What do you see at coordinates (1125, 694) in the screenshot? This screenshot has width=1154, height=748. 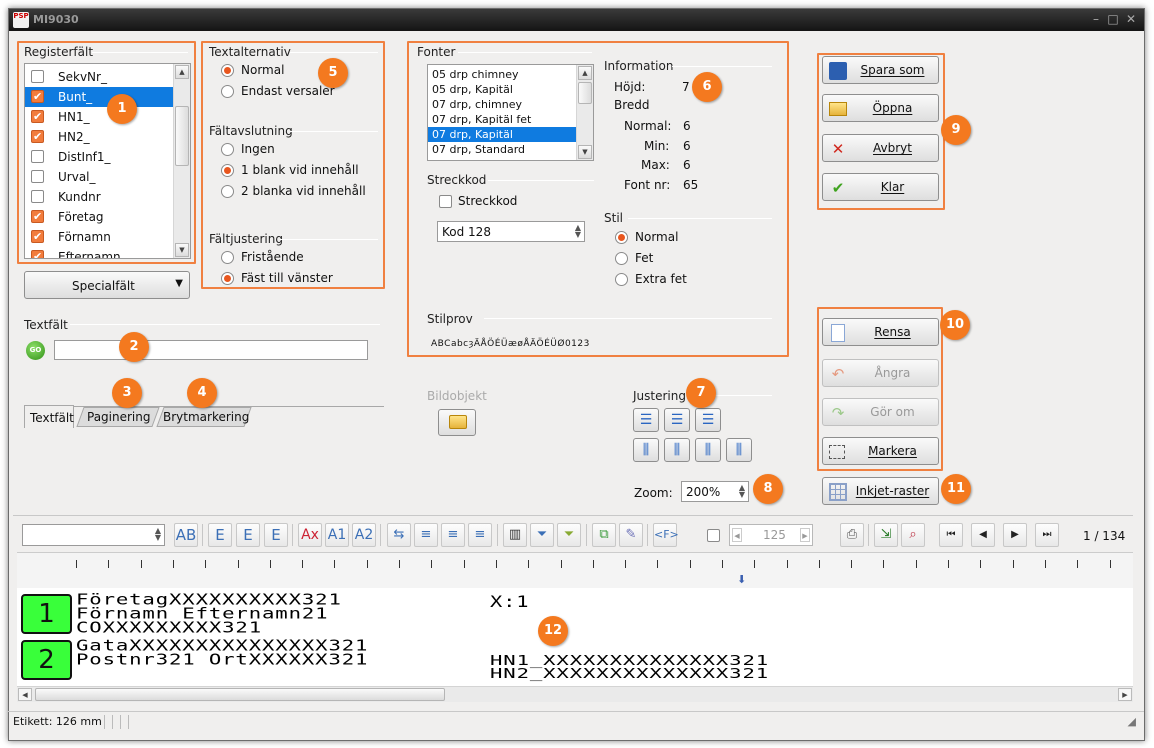 I see `scroll-right-icon: ▶` at bounding box center [1125, 694].